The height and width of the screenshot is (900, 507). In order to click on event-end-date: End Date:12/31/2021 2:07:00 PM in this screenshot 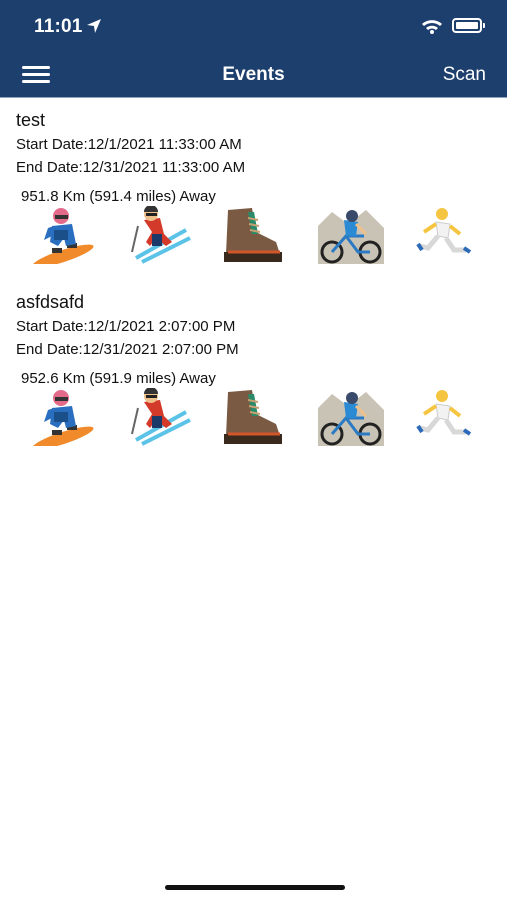, I will do `click(127, 349)`.